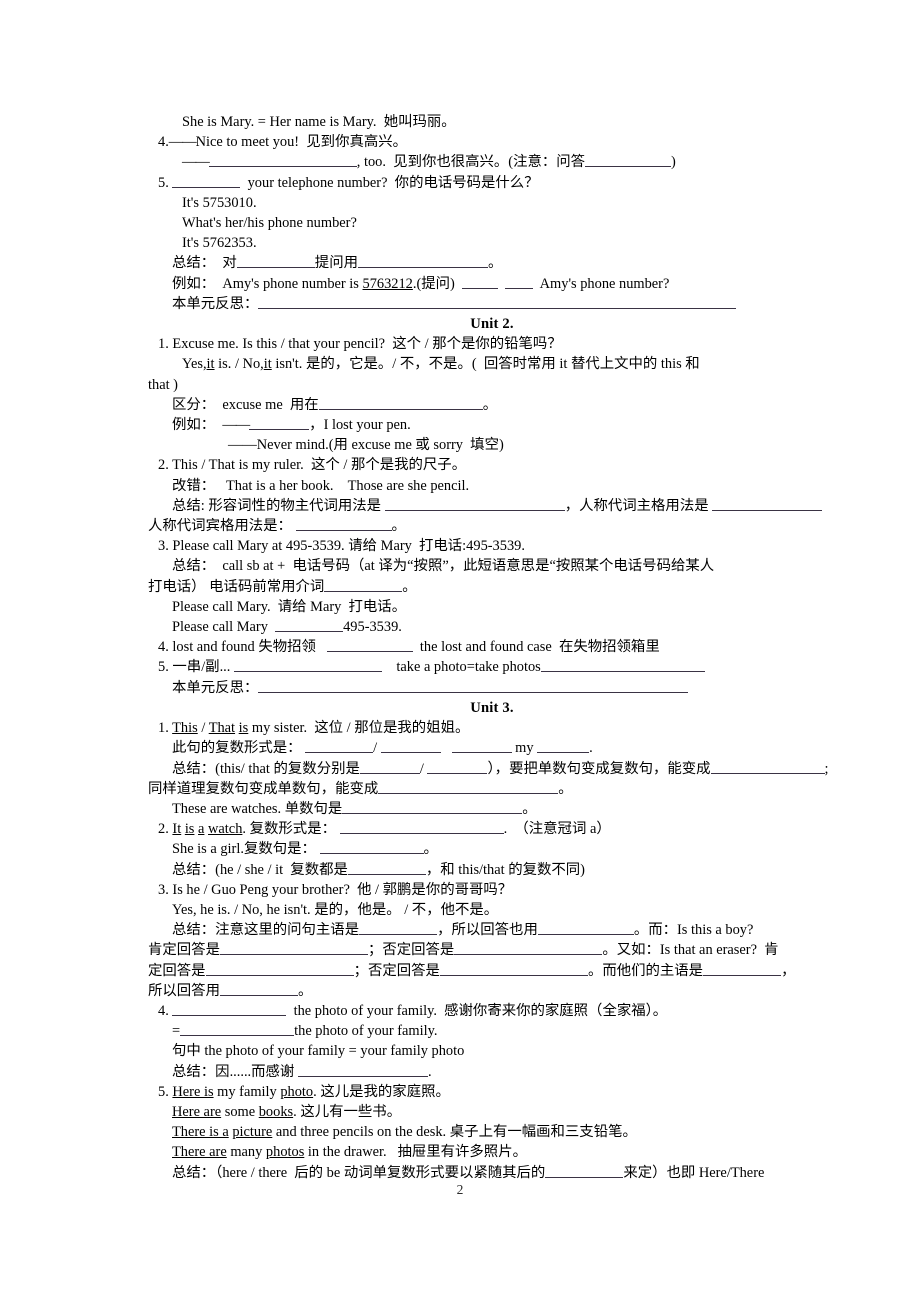  Describe the element at coordinates (185, 728) in the screenshot. I see `underlined-word: This` at that location.